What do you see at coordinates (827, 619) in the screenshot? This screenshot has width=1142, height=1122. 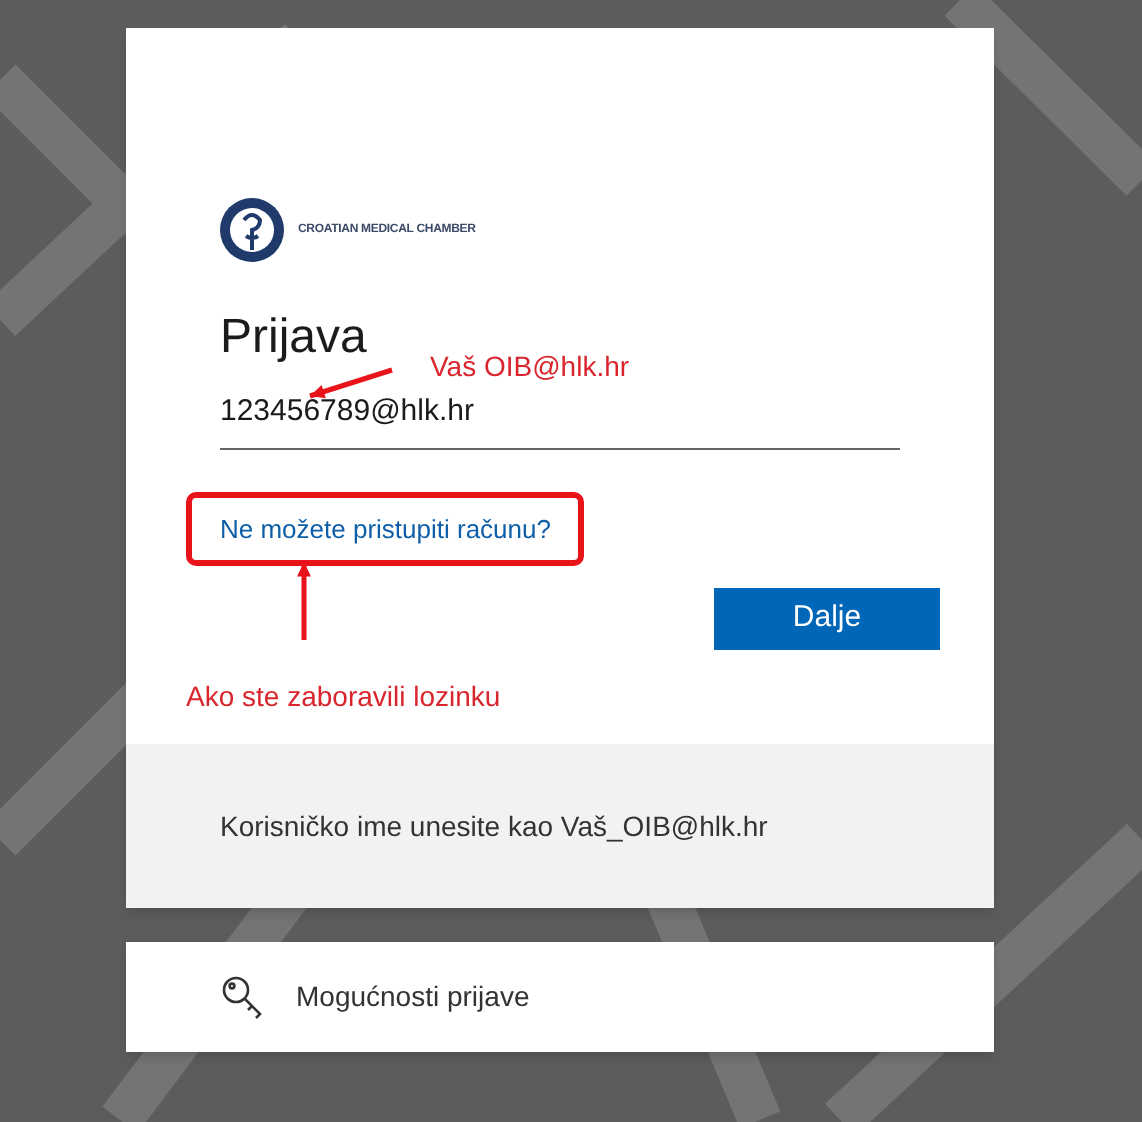 I see `next-button: Dalje` at bounding box center [827, 619].